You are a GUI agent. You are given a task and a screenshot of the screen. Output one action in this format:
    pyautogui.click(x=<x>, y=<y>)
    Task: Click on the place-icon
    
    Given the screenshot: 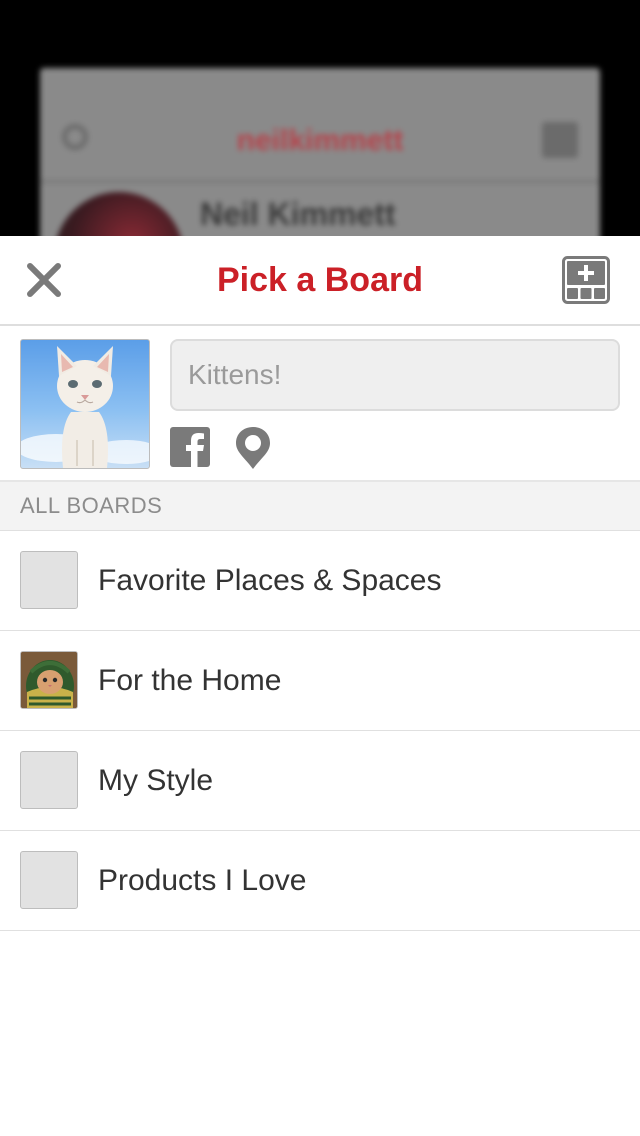 What is the action you would take?
    pyautogui.click(x=253, y=448)
    